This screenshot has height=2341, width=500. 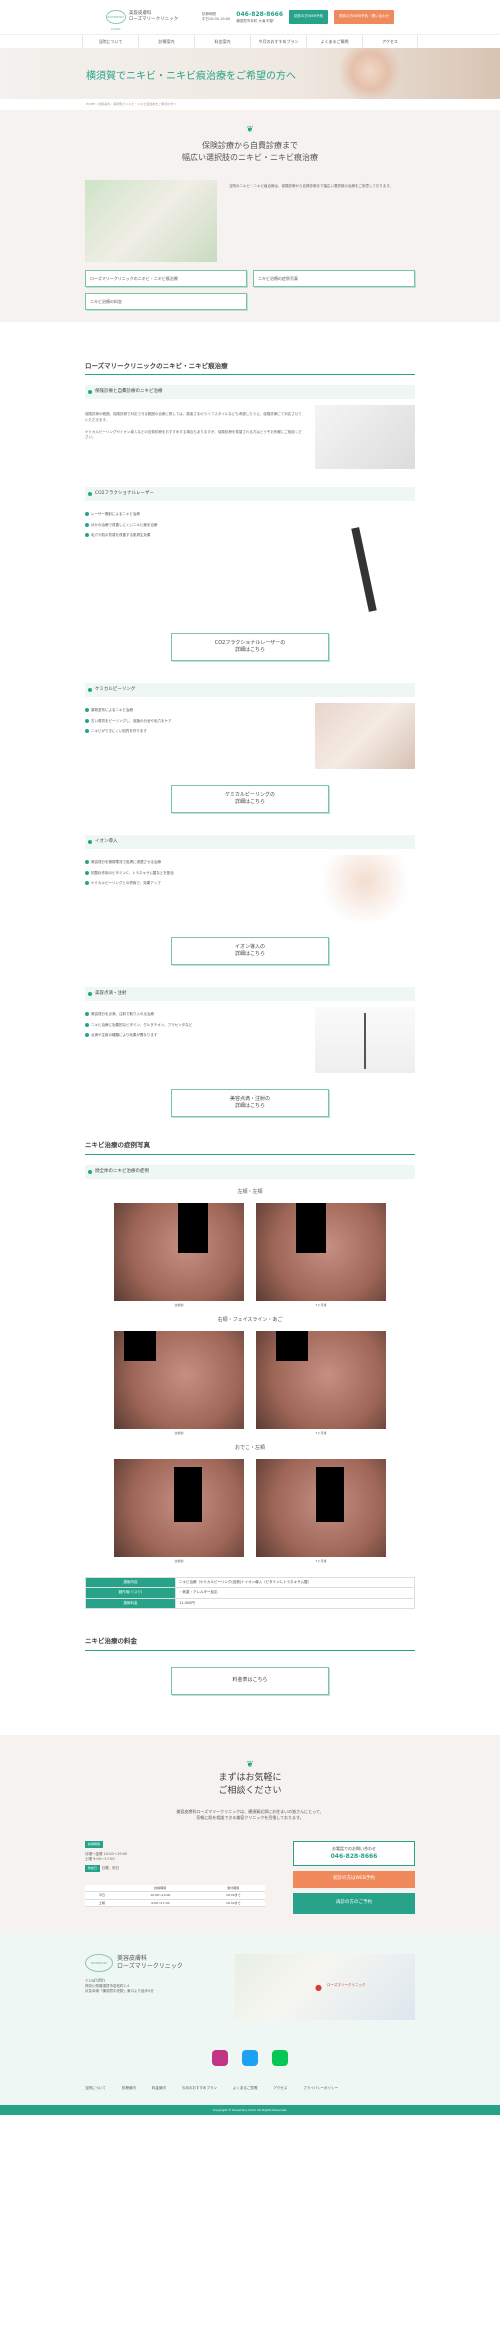 What do you see at coordinates (250, 842) in the screenshot?
I see `block-heading: イオン導入` at bounding box center [250, 842].